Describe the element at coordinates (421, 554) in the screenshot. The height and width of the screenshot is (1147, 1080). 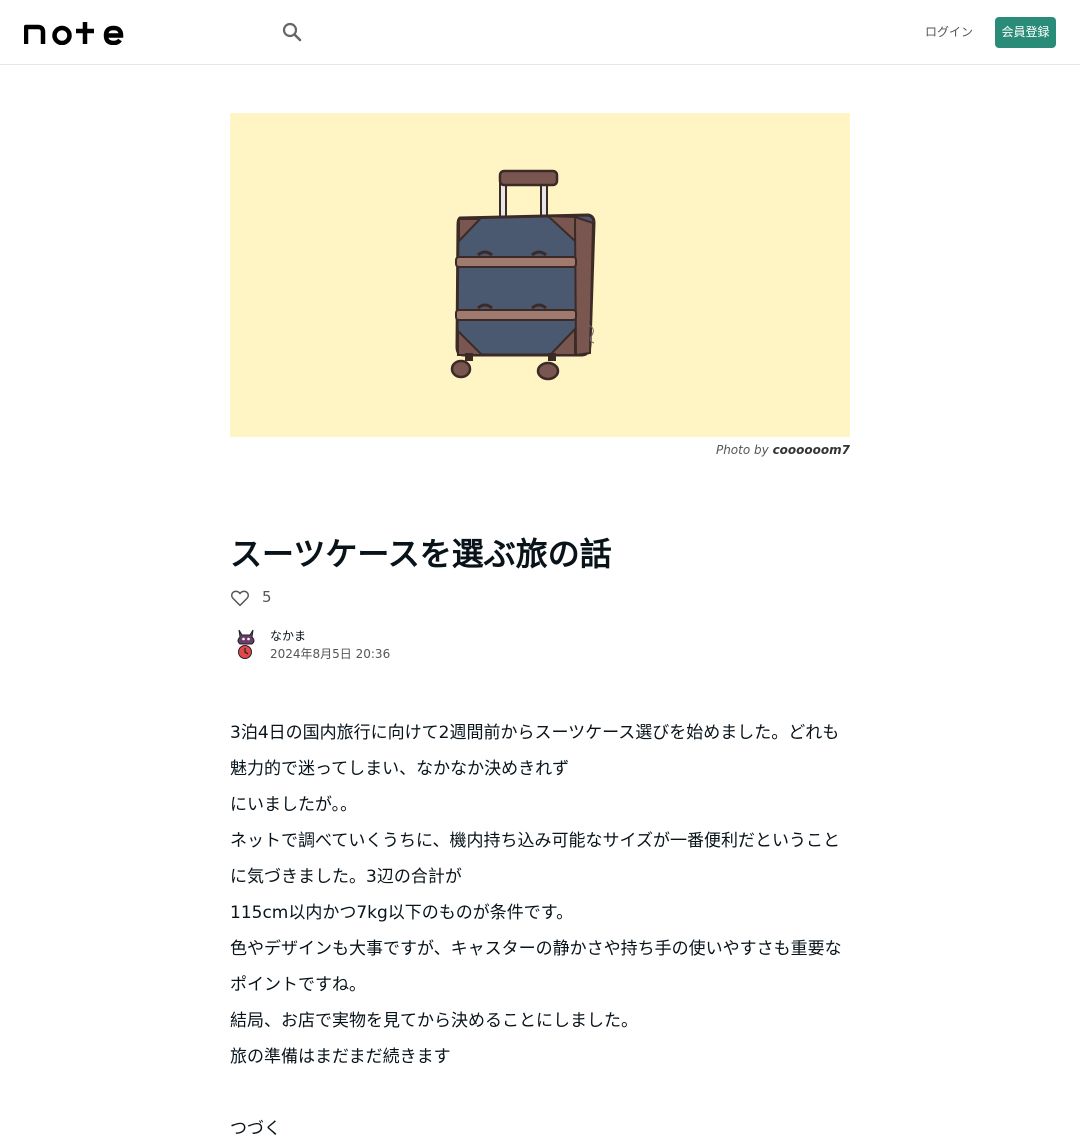
I see `article-title: スーツケースを選ぶ旅の話` at that location.